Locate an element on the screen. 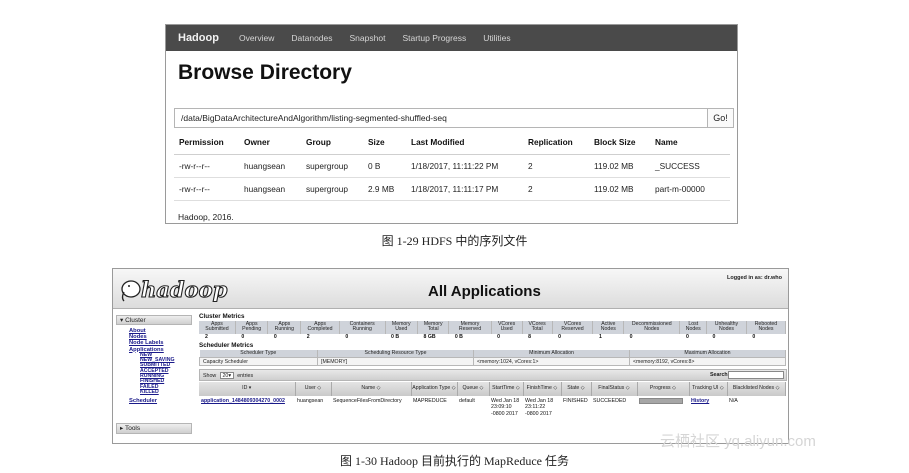 This screenshot has height=473, width=909. cell-finish-time: Wed Jan 18 23:11:22 -0800 2017 is located at coordinates (539, 407).